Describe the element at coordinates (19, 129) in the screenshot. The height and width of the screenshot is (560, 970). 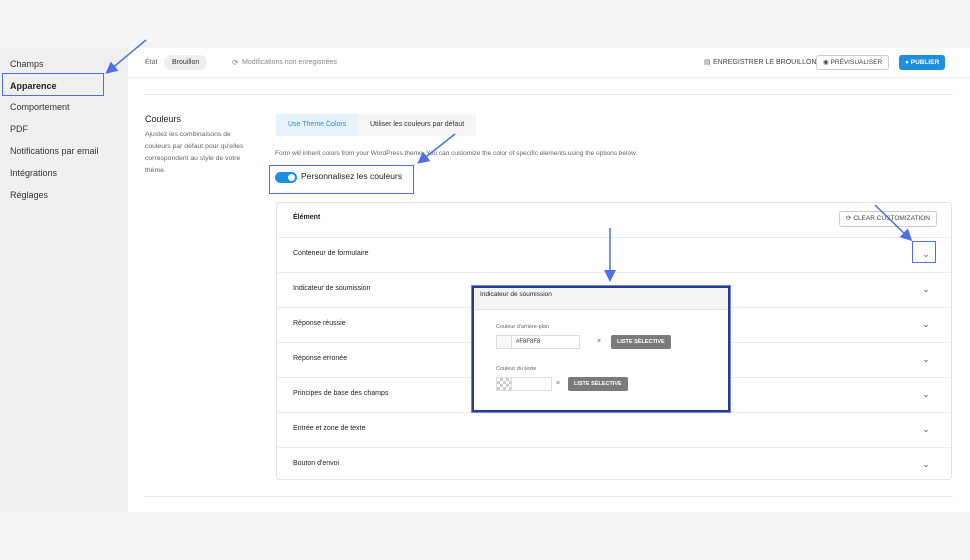
I see `sidebar-item-pdf: PDF` at that location.